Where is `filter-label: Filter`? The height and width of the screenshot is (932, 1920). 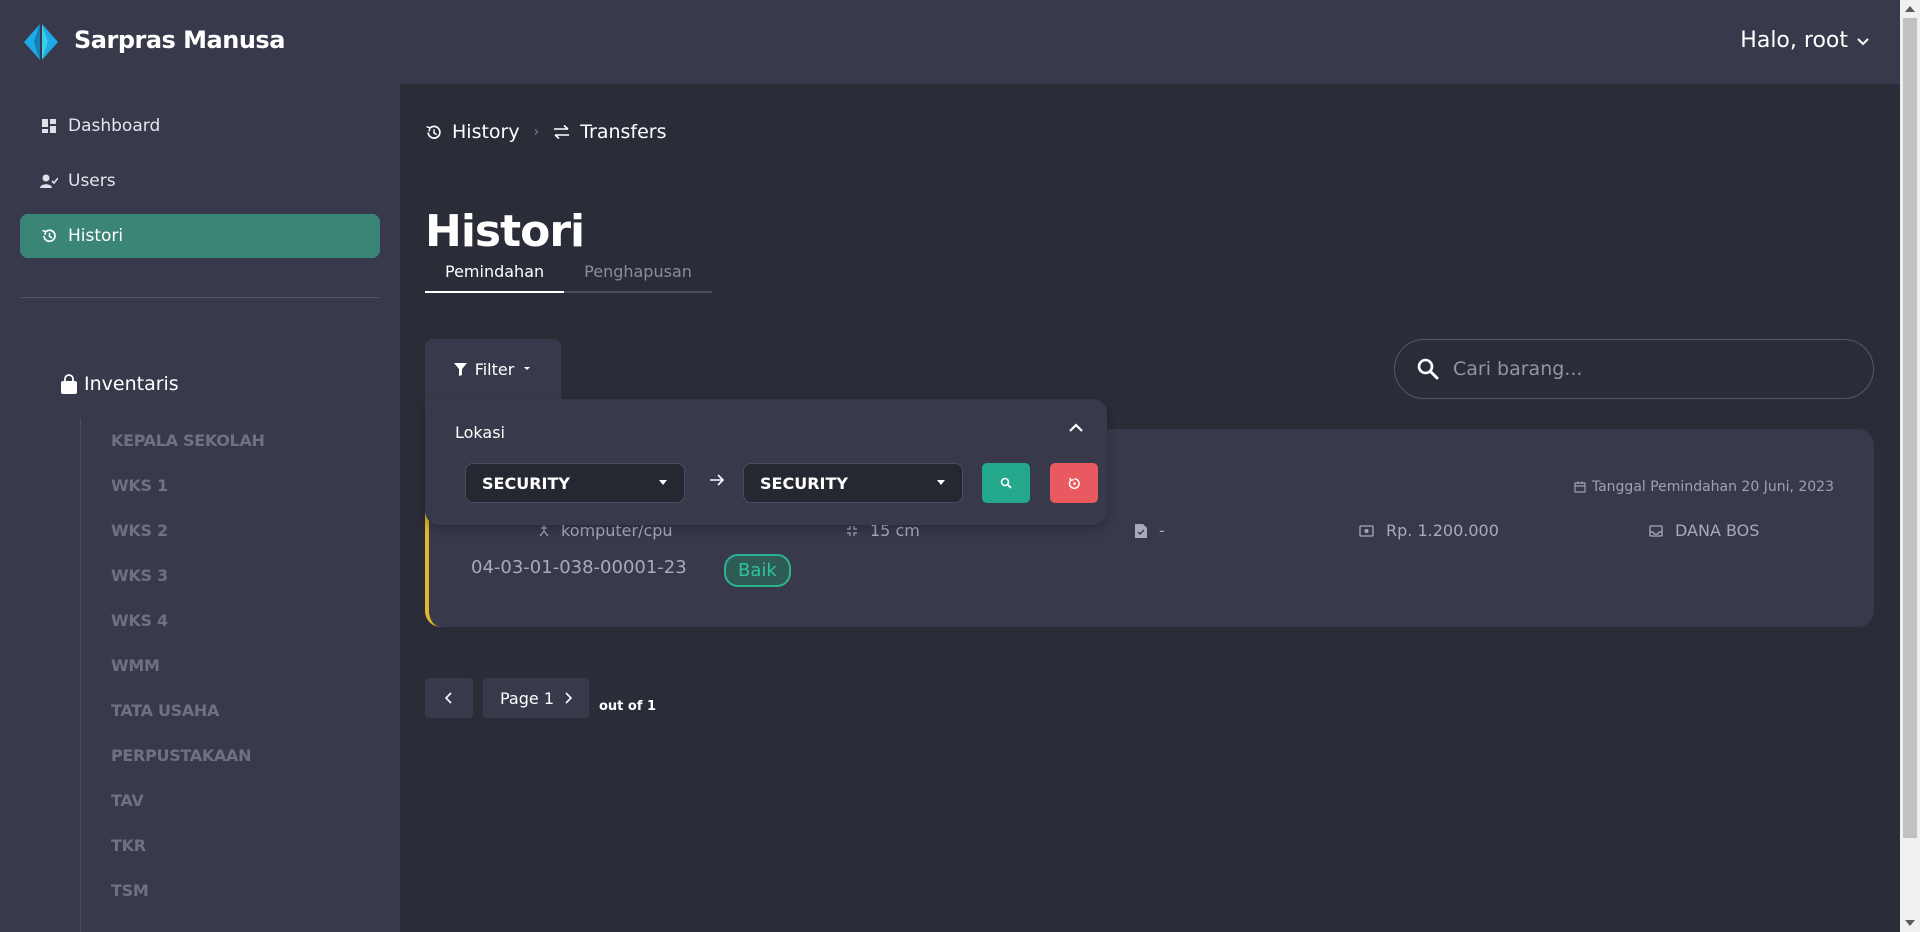
filter-label: Filter is located at coordinates (494, 369).